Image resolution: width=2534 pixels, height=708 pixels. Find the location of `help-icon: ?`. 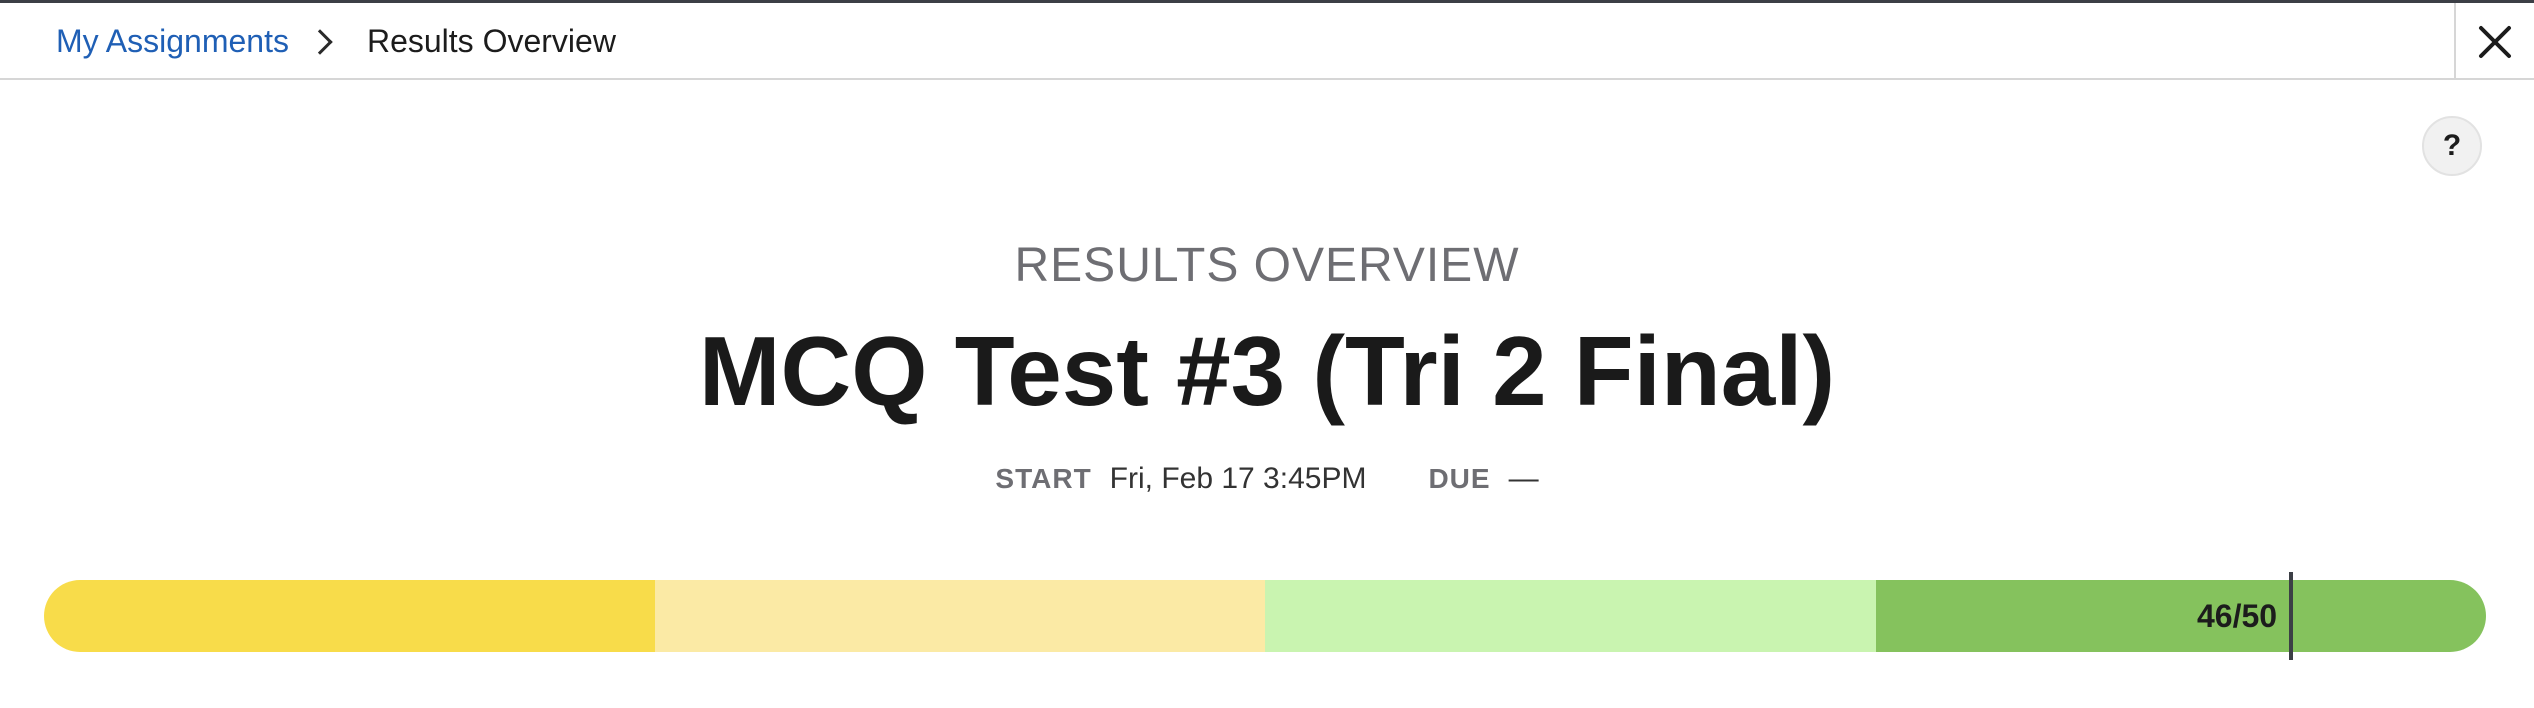

help-icon: ? is located at coordinates (2452, 145).